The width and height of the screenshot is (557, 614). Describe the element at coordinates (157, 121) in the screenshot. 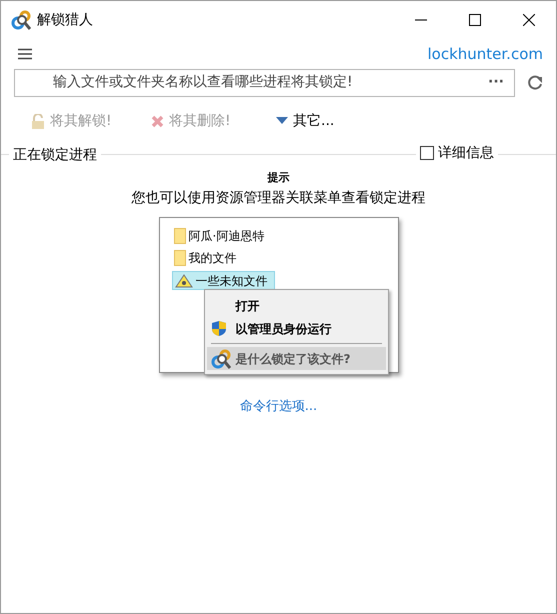

I see `cross-icon` at that location.